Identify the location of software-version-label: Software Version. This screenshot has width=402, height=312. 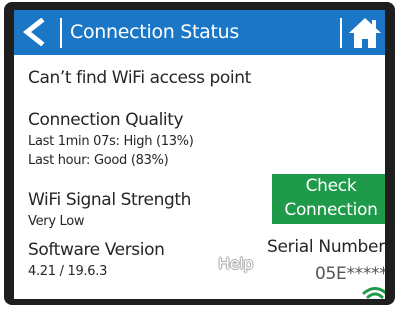
(96, 250).